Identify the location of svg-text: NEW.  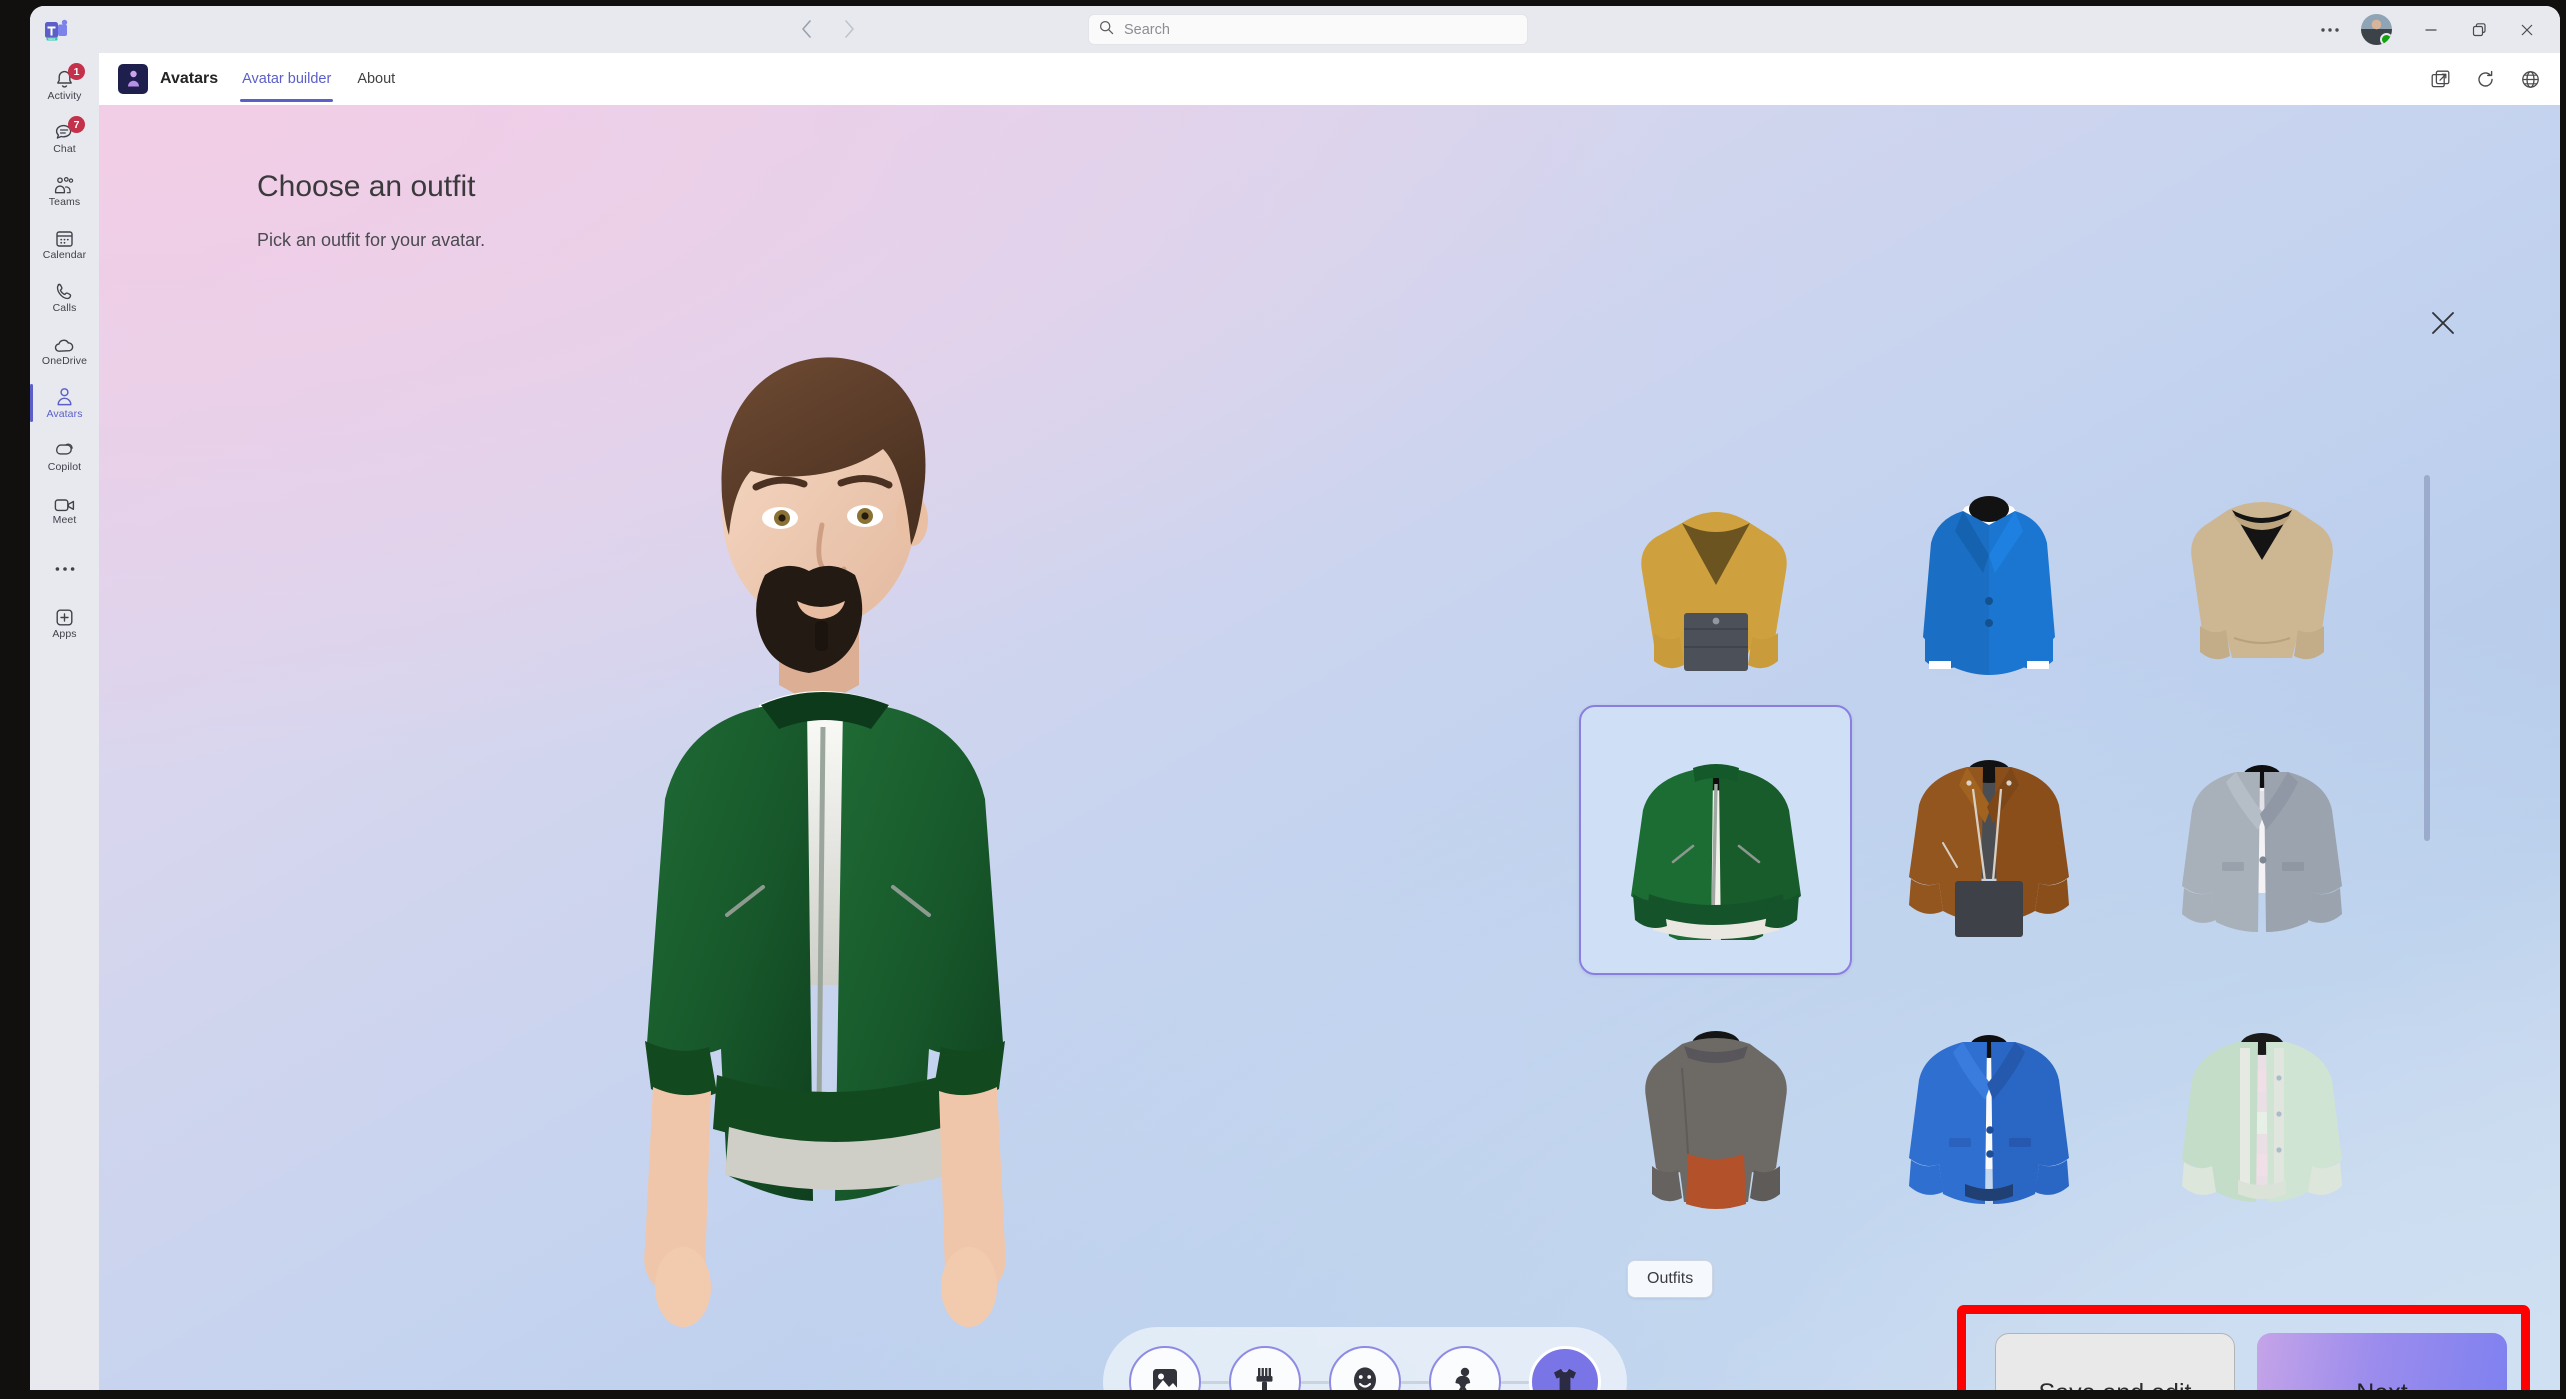
(51, 39).